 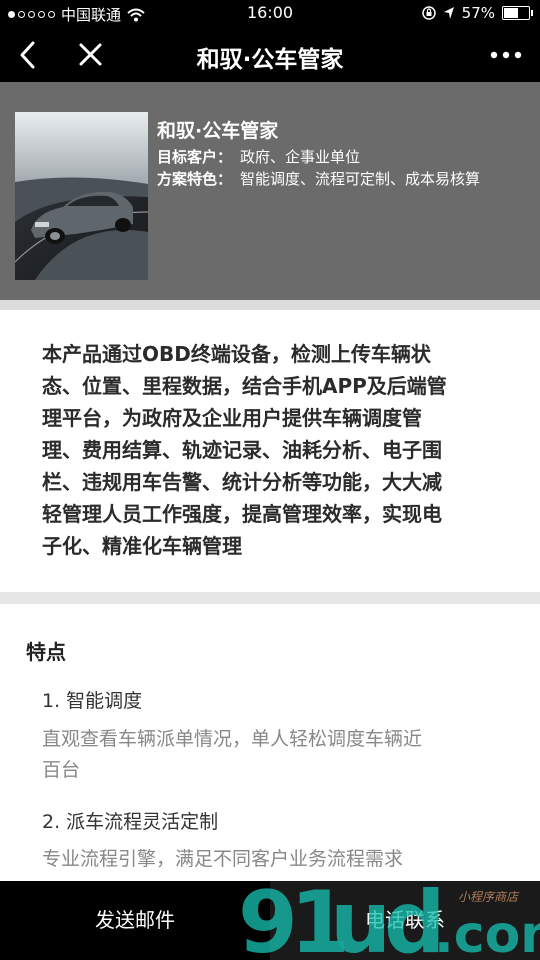 I want to click on solution-feature-row: 方案特色： 智能调度、流程可定制、成本易核算, so click(x=318, y=178).